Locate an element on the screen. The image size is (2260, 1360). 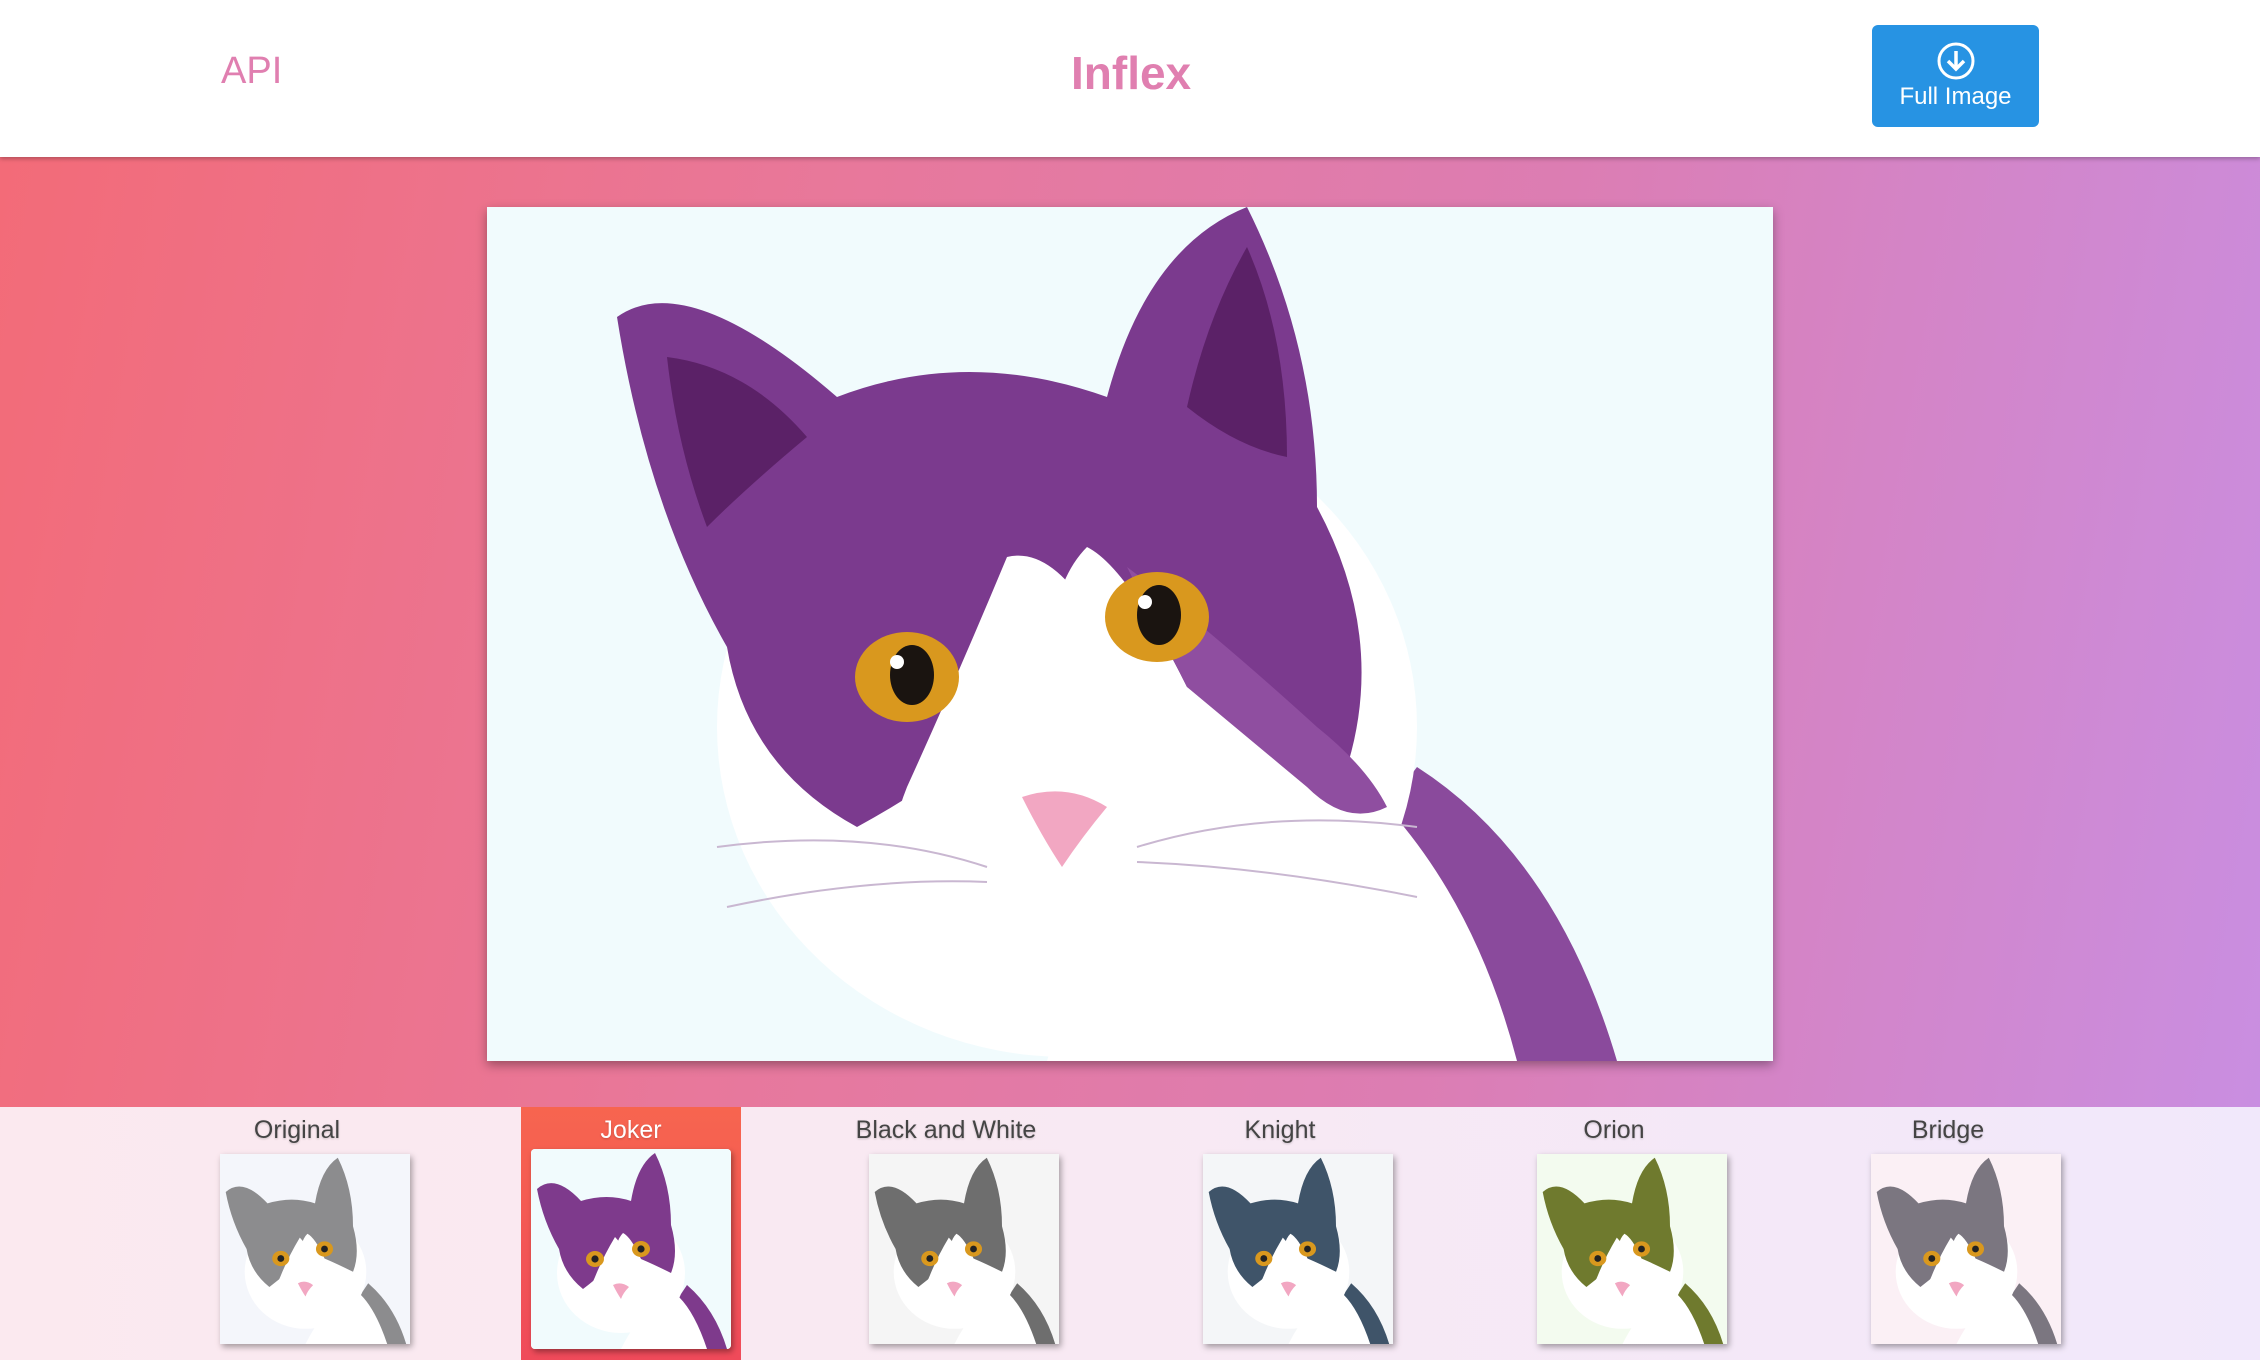
filter-label: Orion is located at coordinates (1614, 1130).